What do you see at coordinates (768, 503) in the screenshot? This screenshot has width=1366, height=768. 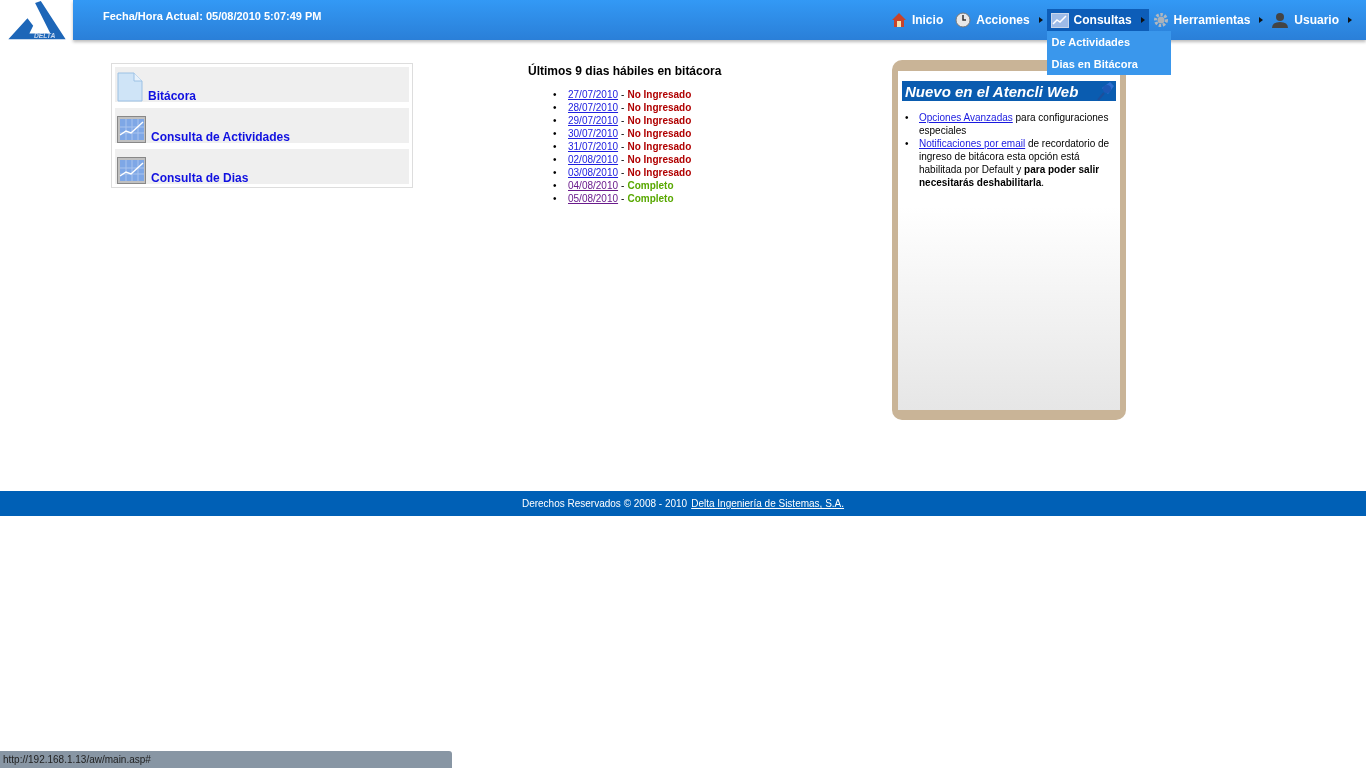 I see `company-link: Delta Ingeniería de Sistemas, S.A.` at bounding box center [768, 503].